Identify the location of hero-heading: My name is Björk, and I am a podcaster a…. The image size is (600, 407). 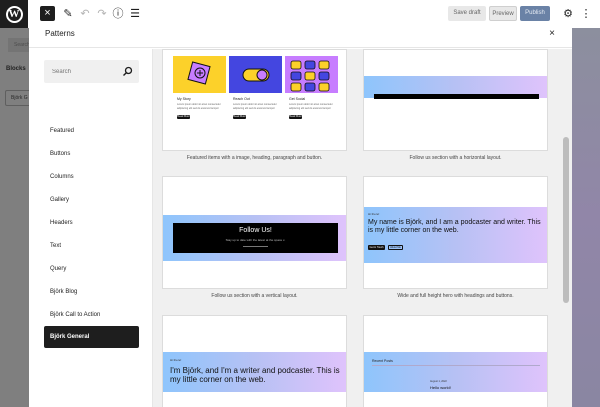
(454, 226).